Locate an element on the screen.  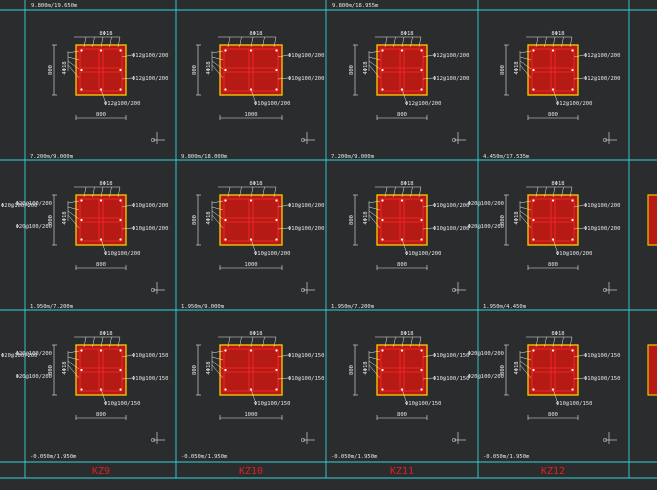
column-grade-label: KZ12 is located at coordinates (553, 471).